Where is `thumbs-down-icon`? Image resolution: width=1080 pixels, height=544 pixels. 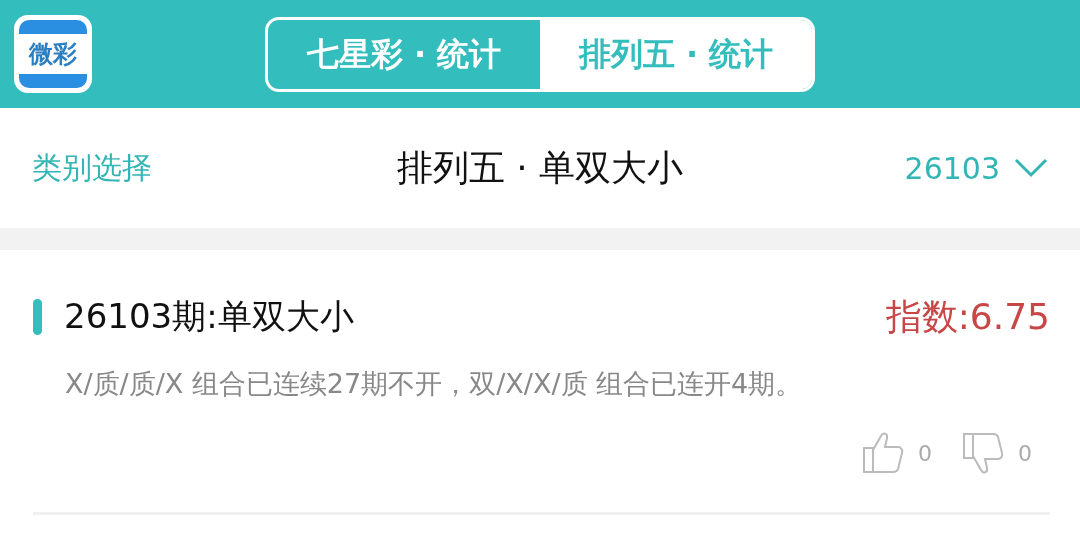
thumbs-down-icon is located at coordinates (984, 453).